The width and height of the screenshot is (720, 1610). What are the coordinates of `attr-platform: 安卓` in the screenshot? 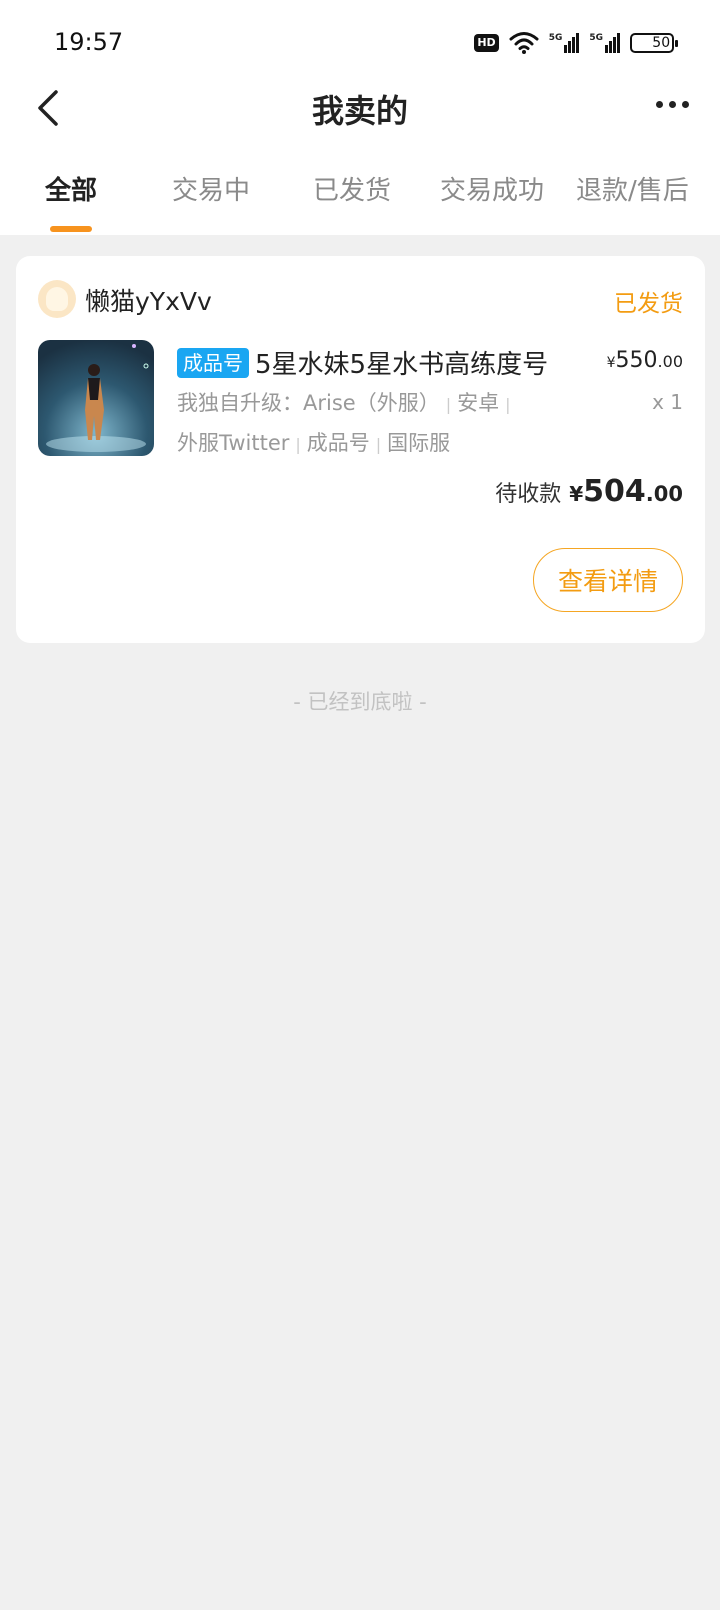 It's located at (478, 403).